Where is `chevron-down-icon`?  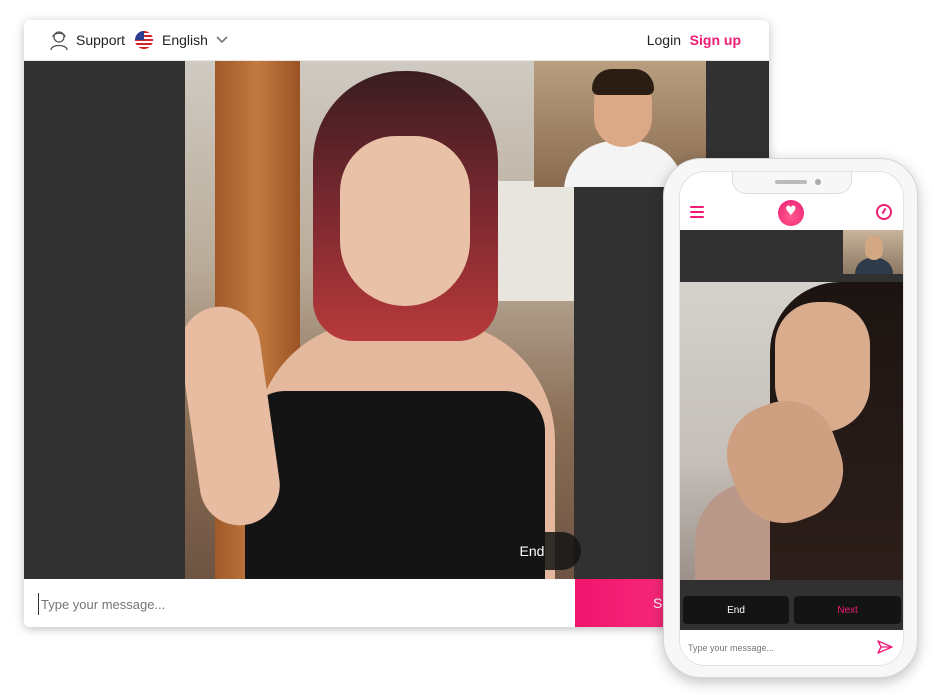 chevron-down-icon is located at coordinates (222, 40).